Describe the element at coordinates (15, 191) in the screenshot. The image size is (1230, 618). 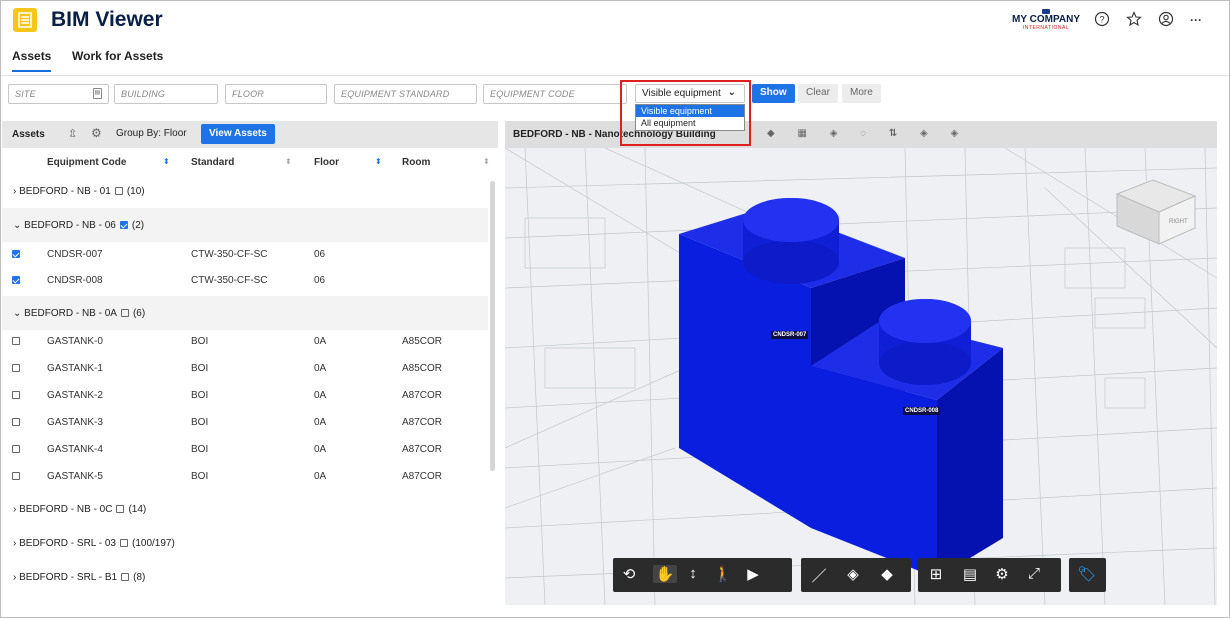
I see `chevron-right-icon: ›` at that location.